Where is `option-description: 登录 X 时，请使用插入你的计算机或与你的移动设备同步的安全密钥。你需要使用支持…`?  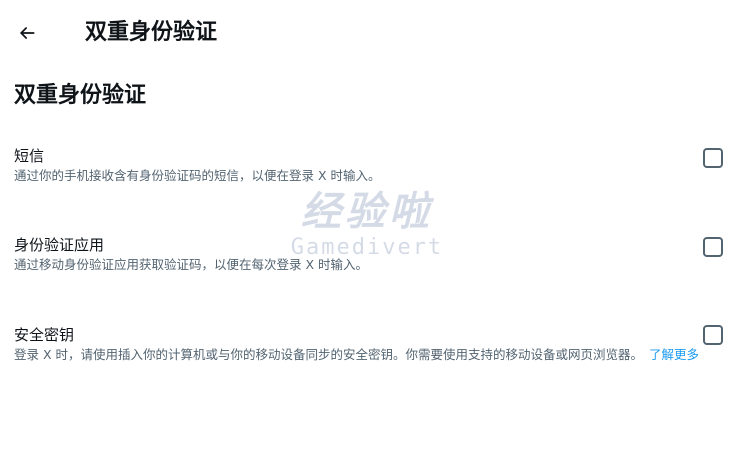 option-description: 登录 X 时，请使用插入你的计算机或与你的移动设备同步的安全密钥。你需要使用支持… is located at coordinates (364, 355).